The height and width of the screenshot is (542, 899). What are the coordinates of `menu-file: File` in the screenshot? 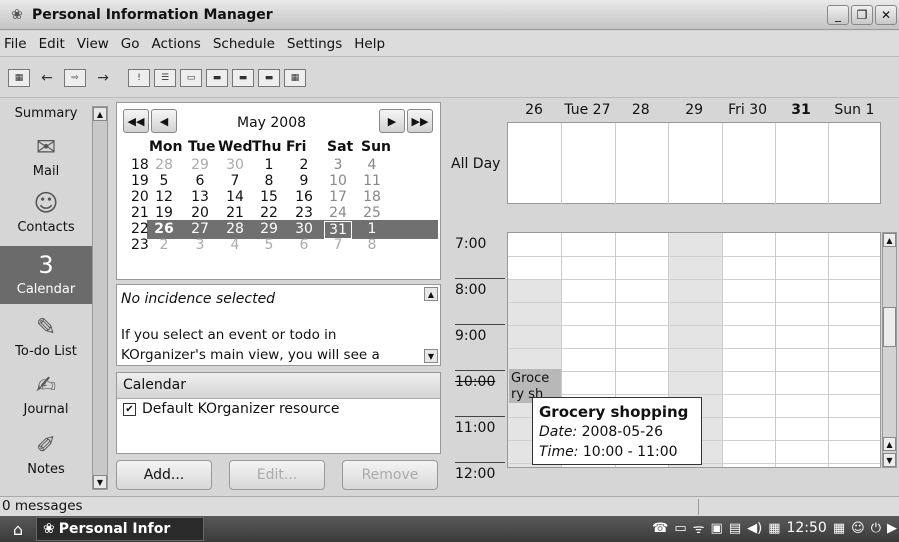 It's located at (16, 44).